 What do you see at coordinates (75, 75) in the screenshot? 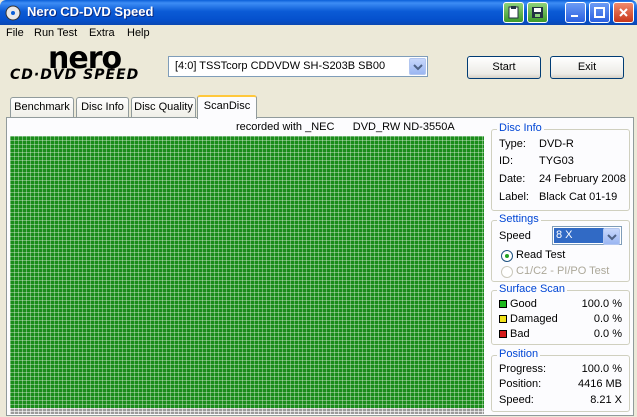
I see `cd-dvd-speed-logo: CD·DVD SPEED` at bounding box center [75, 75].